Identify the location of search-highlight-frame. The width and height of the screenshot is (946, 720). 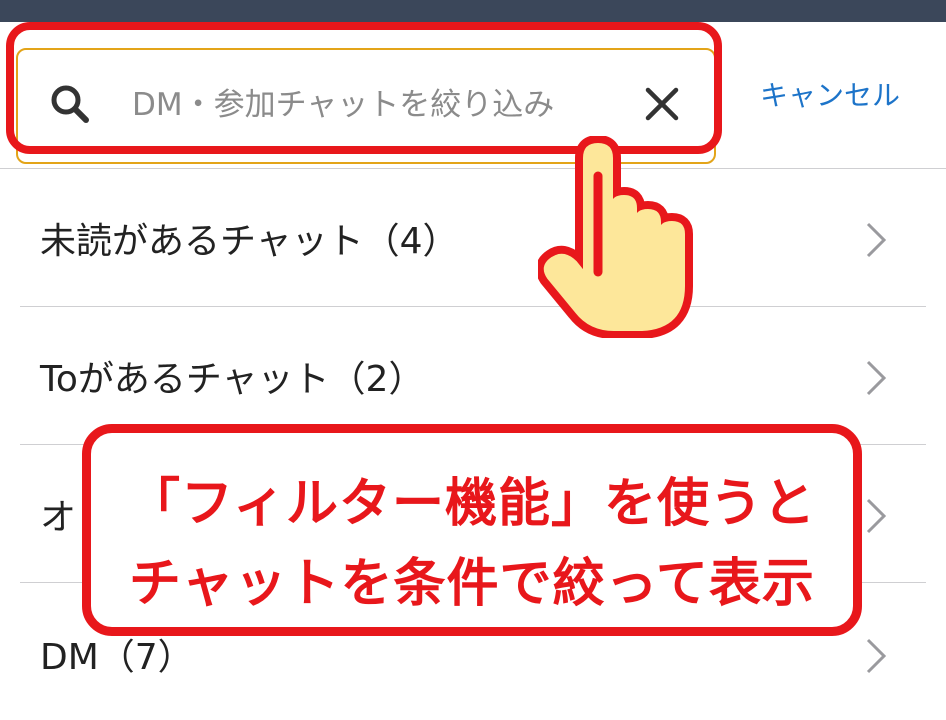
(364, 88).